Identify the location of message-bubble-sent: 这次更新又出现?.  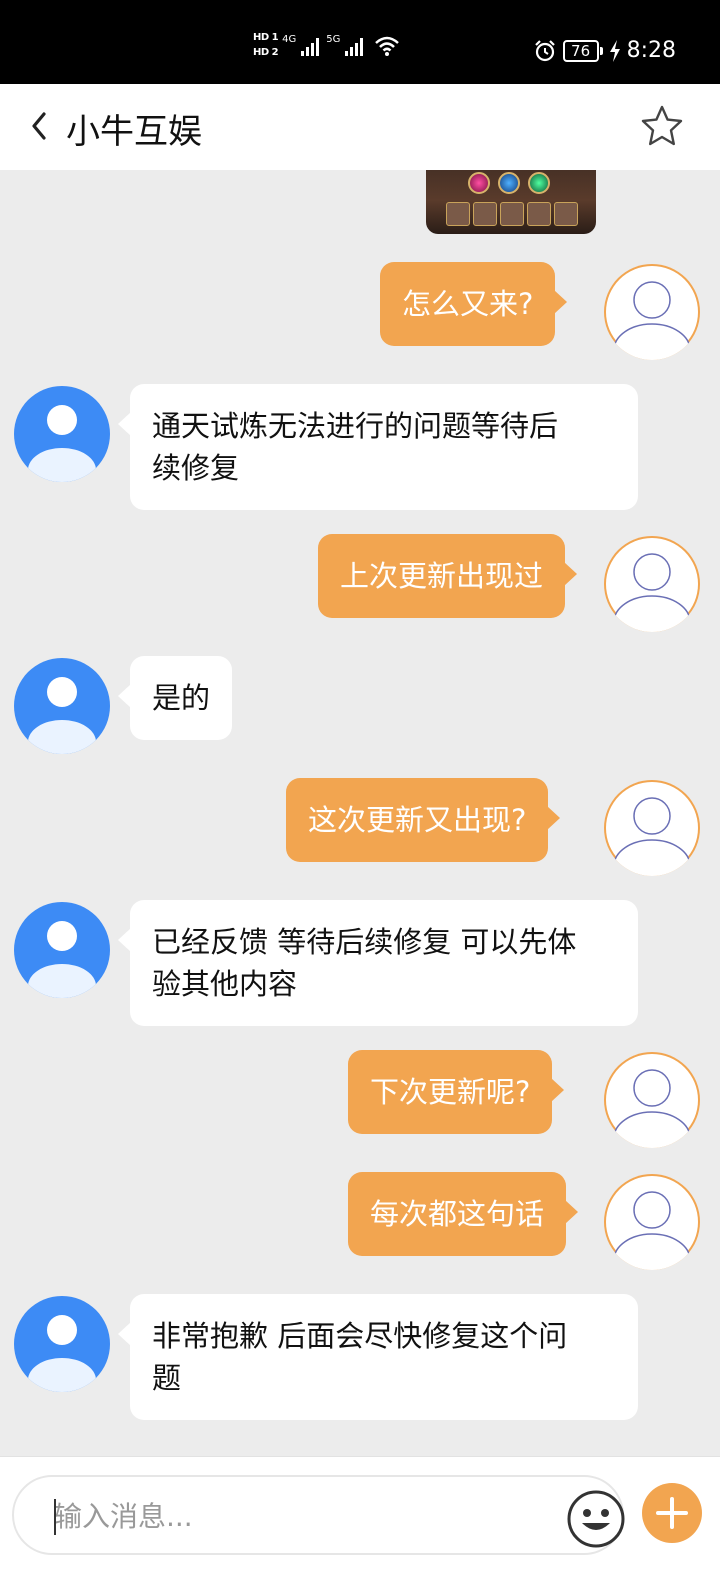
(423, 820).